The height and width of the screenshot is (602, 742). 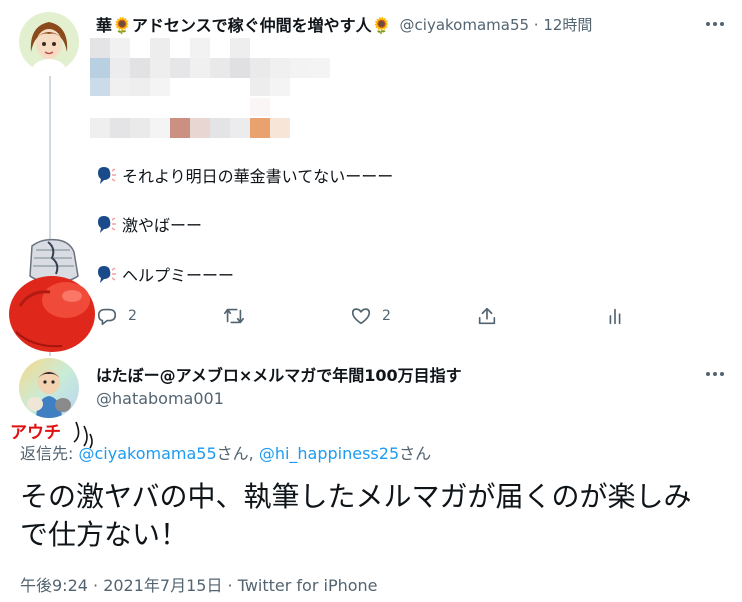 I want to click on like-button: 2, so click(x=370, y=316).